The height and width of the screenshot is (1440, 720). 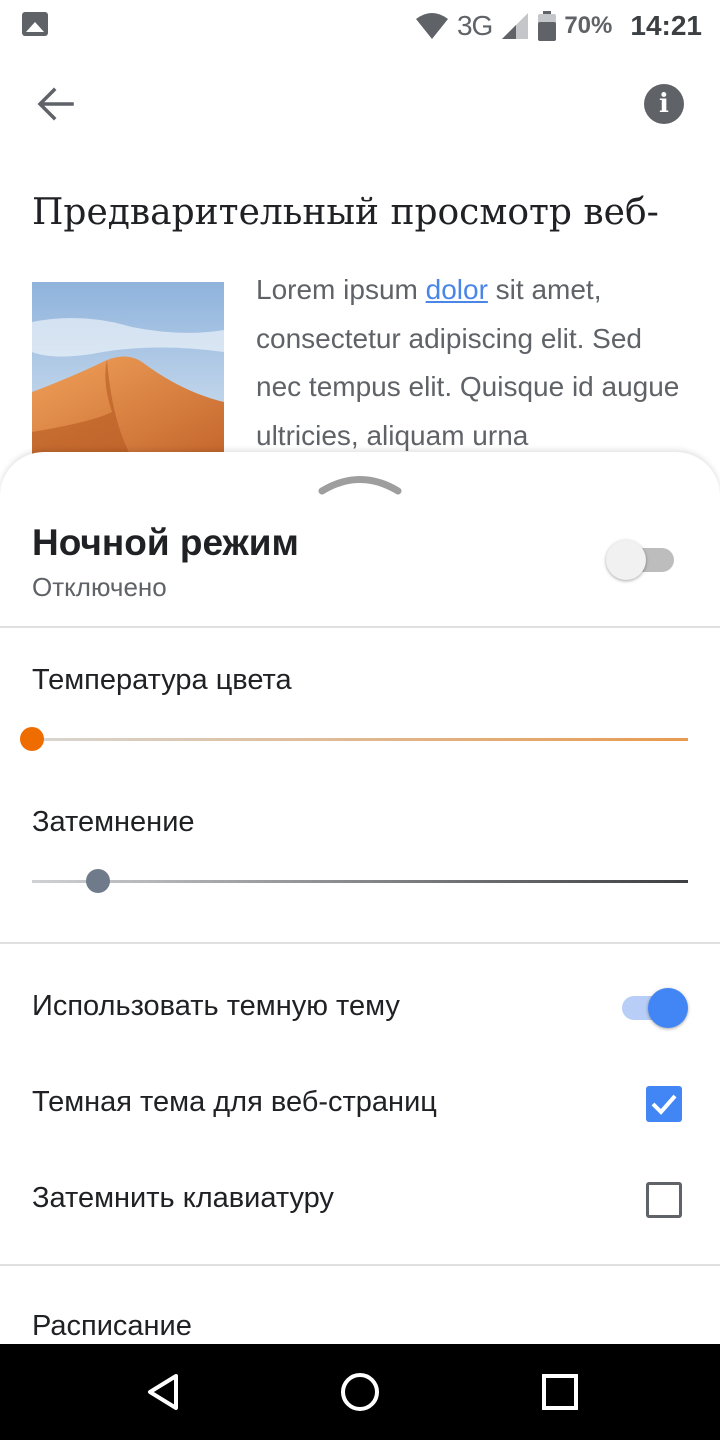 What do you see at coordinates (360, 485) in the screenshot?
I see `chevron-up-icon` at bounding box center [360, 485].